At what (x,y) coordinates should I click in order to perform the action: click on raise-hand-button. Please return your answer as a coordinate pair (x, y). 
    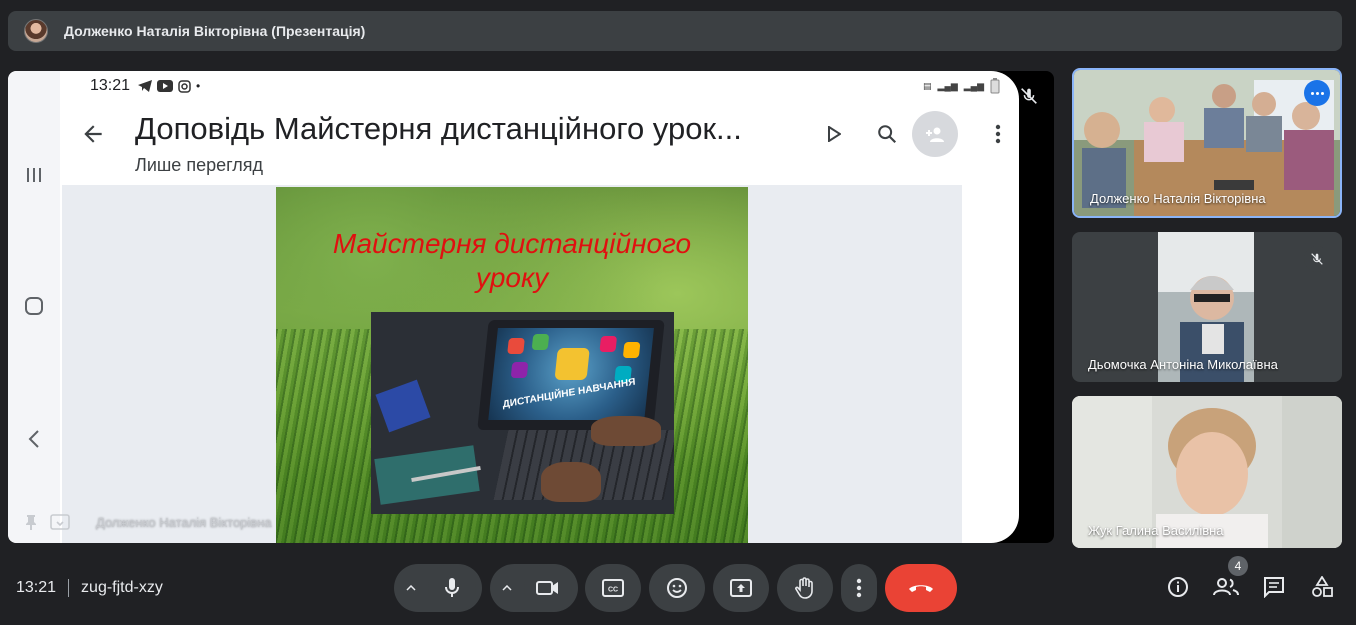
    Looking at the image, I should click on (805, 588).